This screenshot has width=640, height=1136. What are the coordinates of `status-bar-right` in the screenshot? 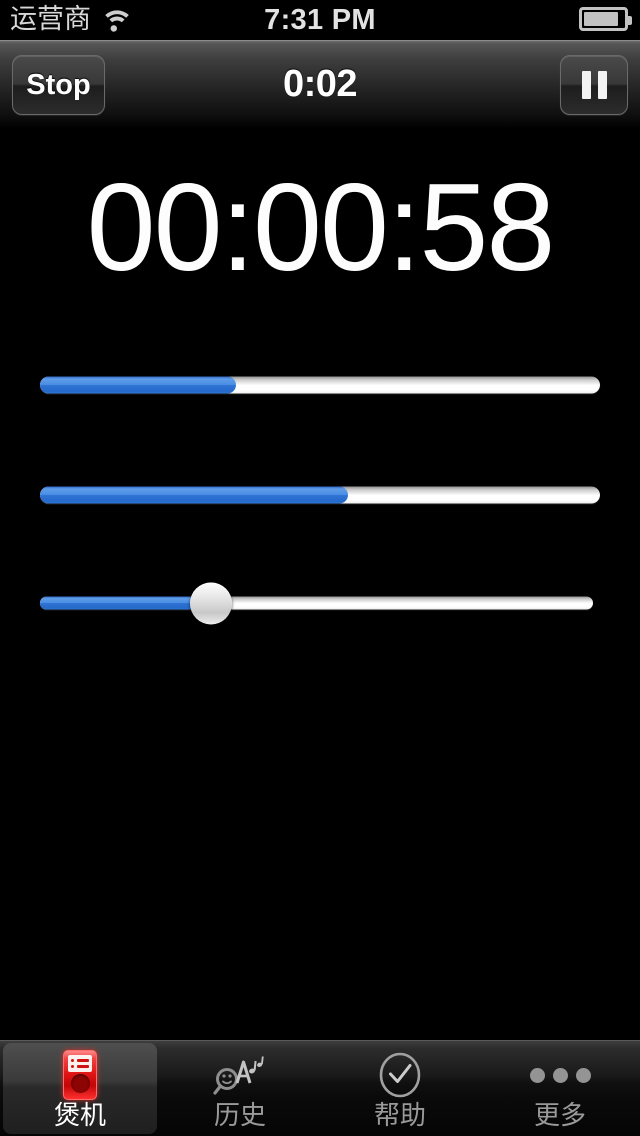 It's located at (605, 19).